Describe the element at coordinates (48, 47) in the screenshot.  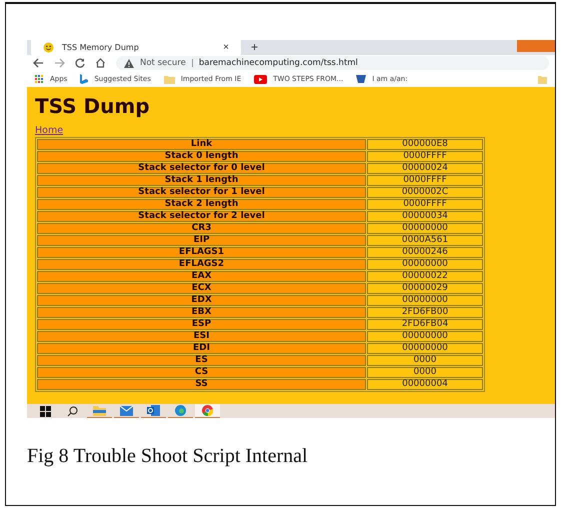
I see `smiley-icon` at that location.